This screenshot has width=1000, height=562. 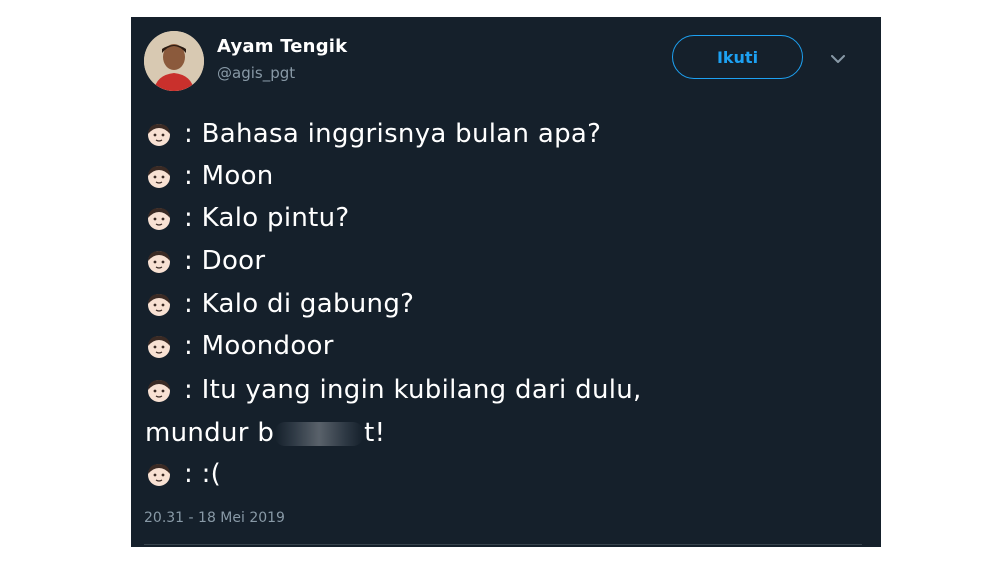 I want to click on tweet-line-text: t!, so click(x=375, y=433).